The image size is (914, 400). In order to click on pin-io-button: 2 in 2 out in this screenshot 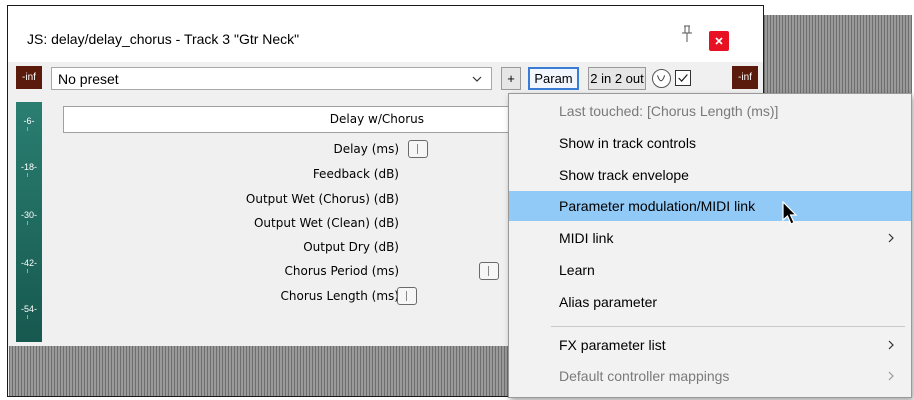, I will do `click(617, 78)`.